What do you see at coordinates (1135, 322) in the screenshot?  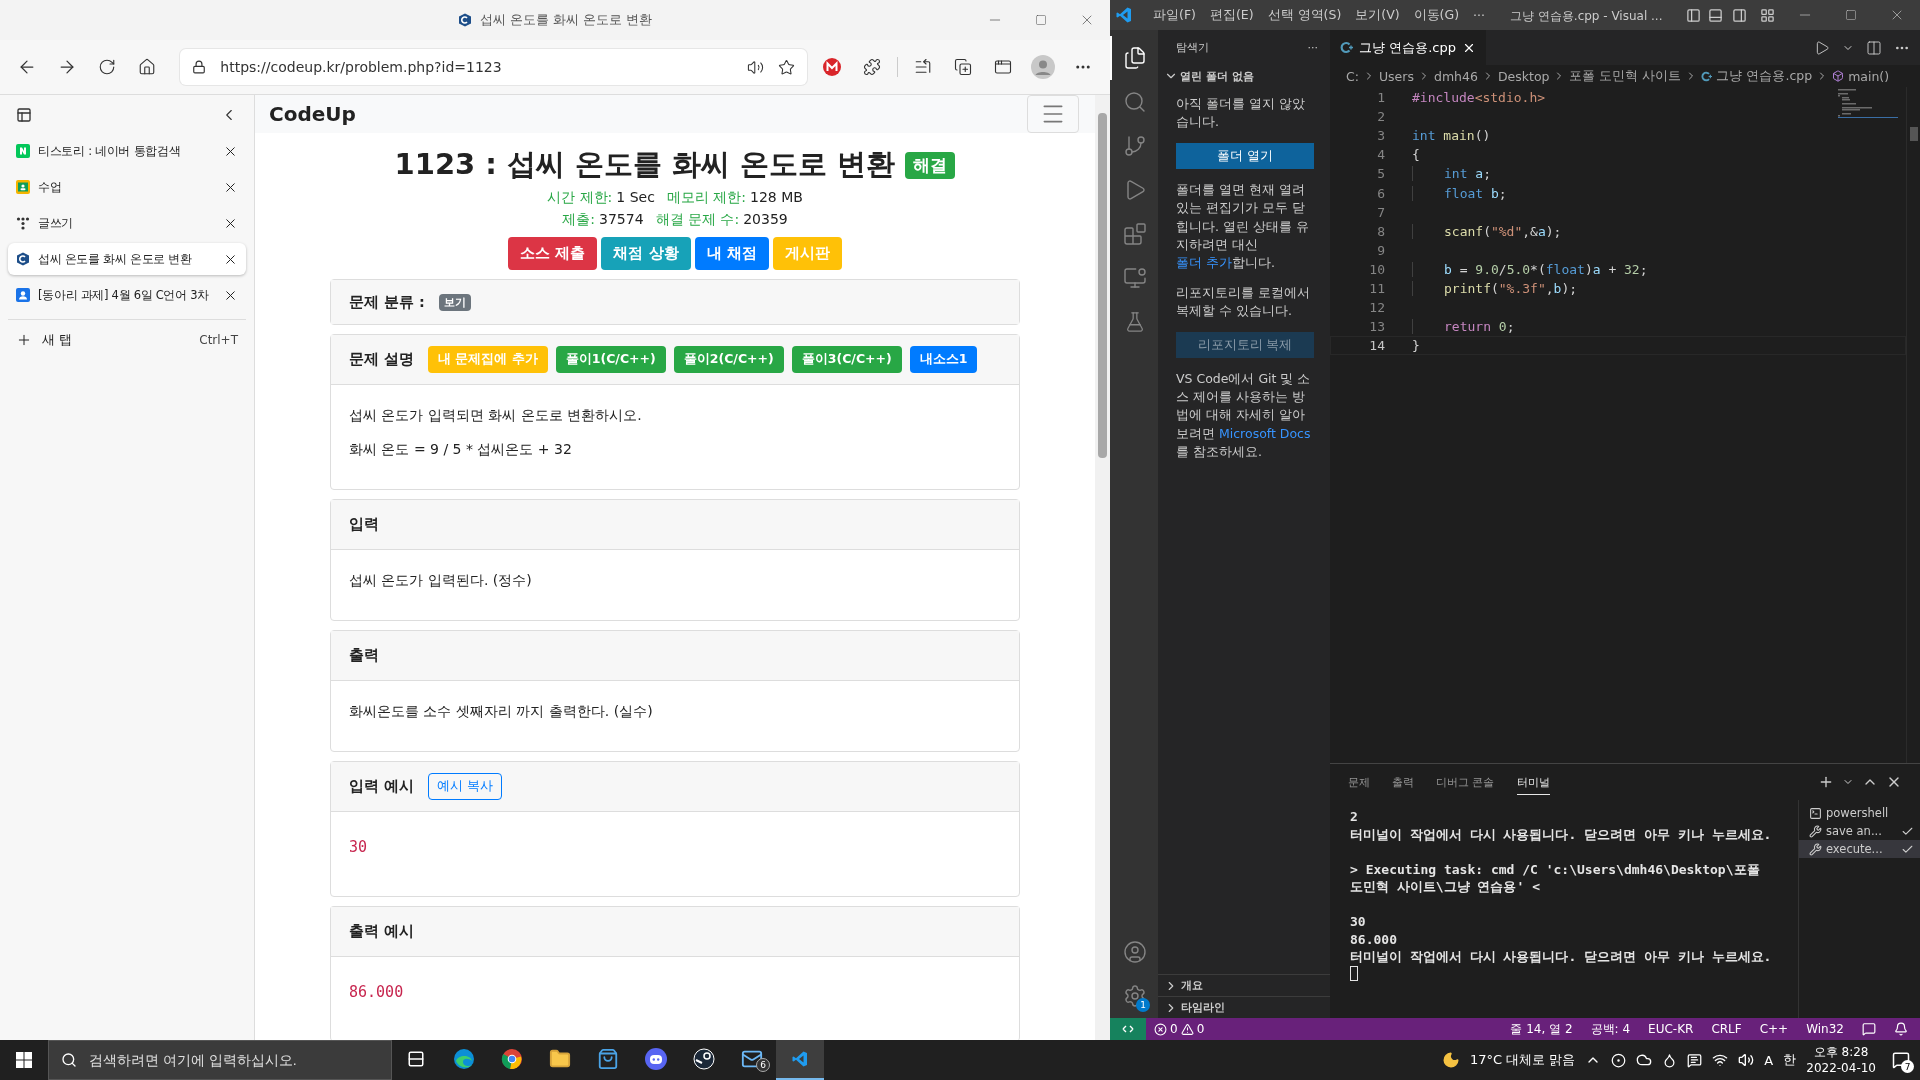 I see `flask-icon` at bounding box center [1135, 322].